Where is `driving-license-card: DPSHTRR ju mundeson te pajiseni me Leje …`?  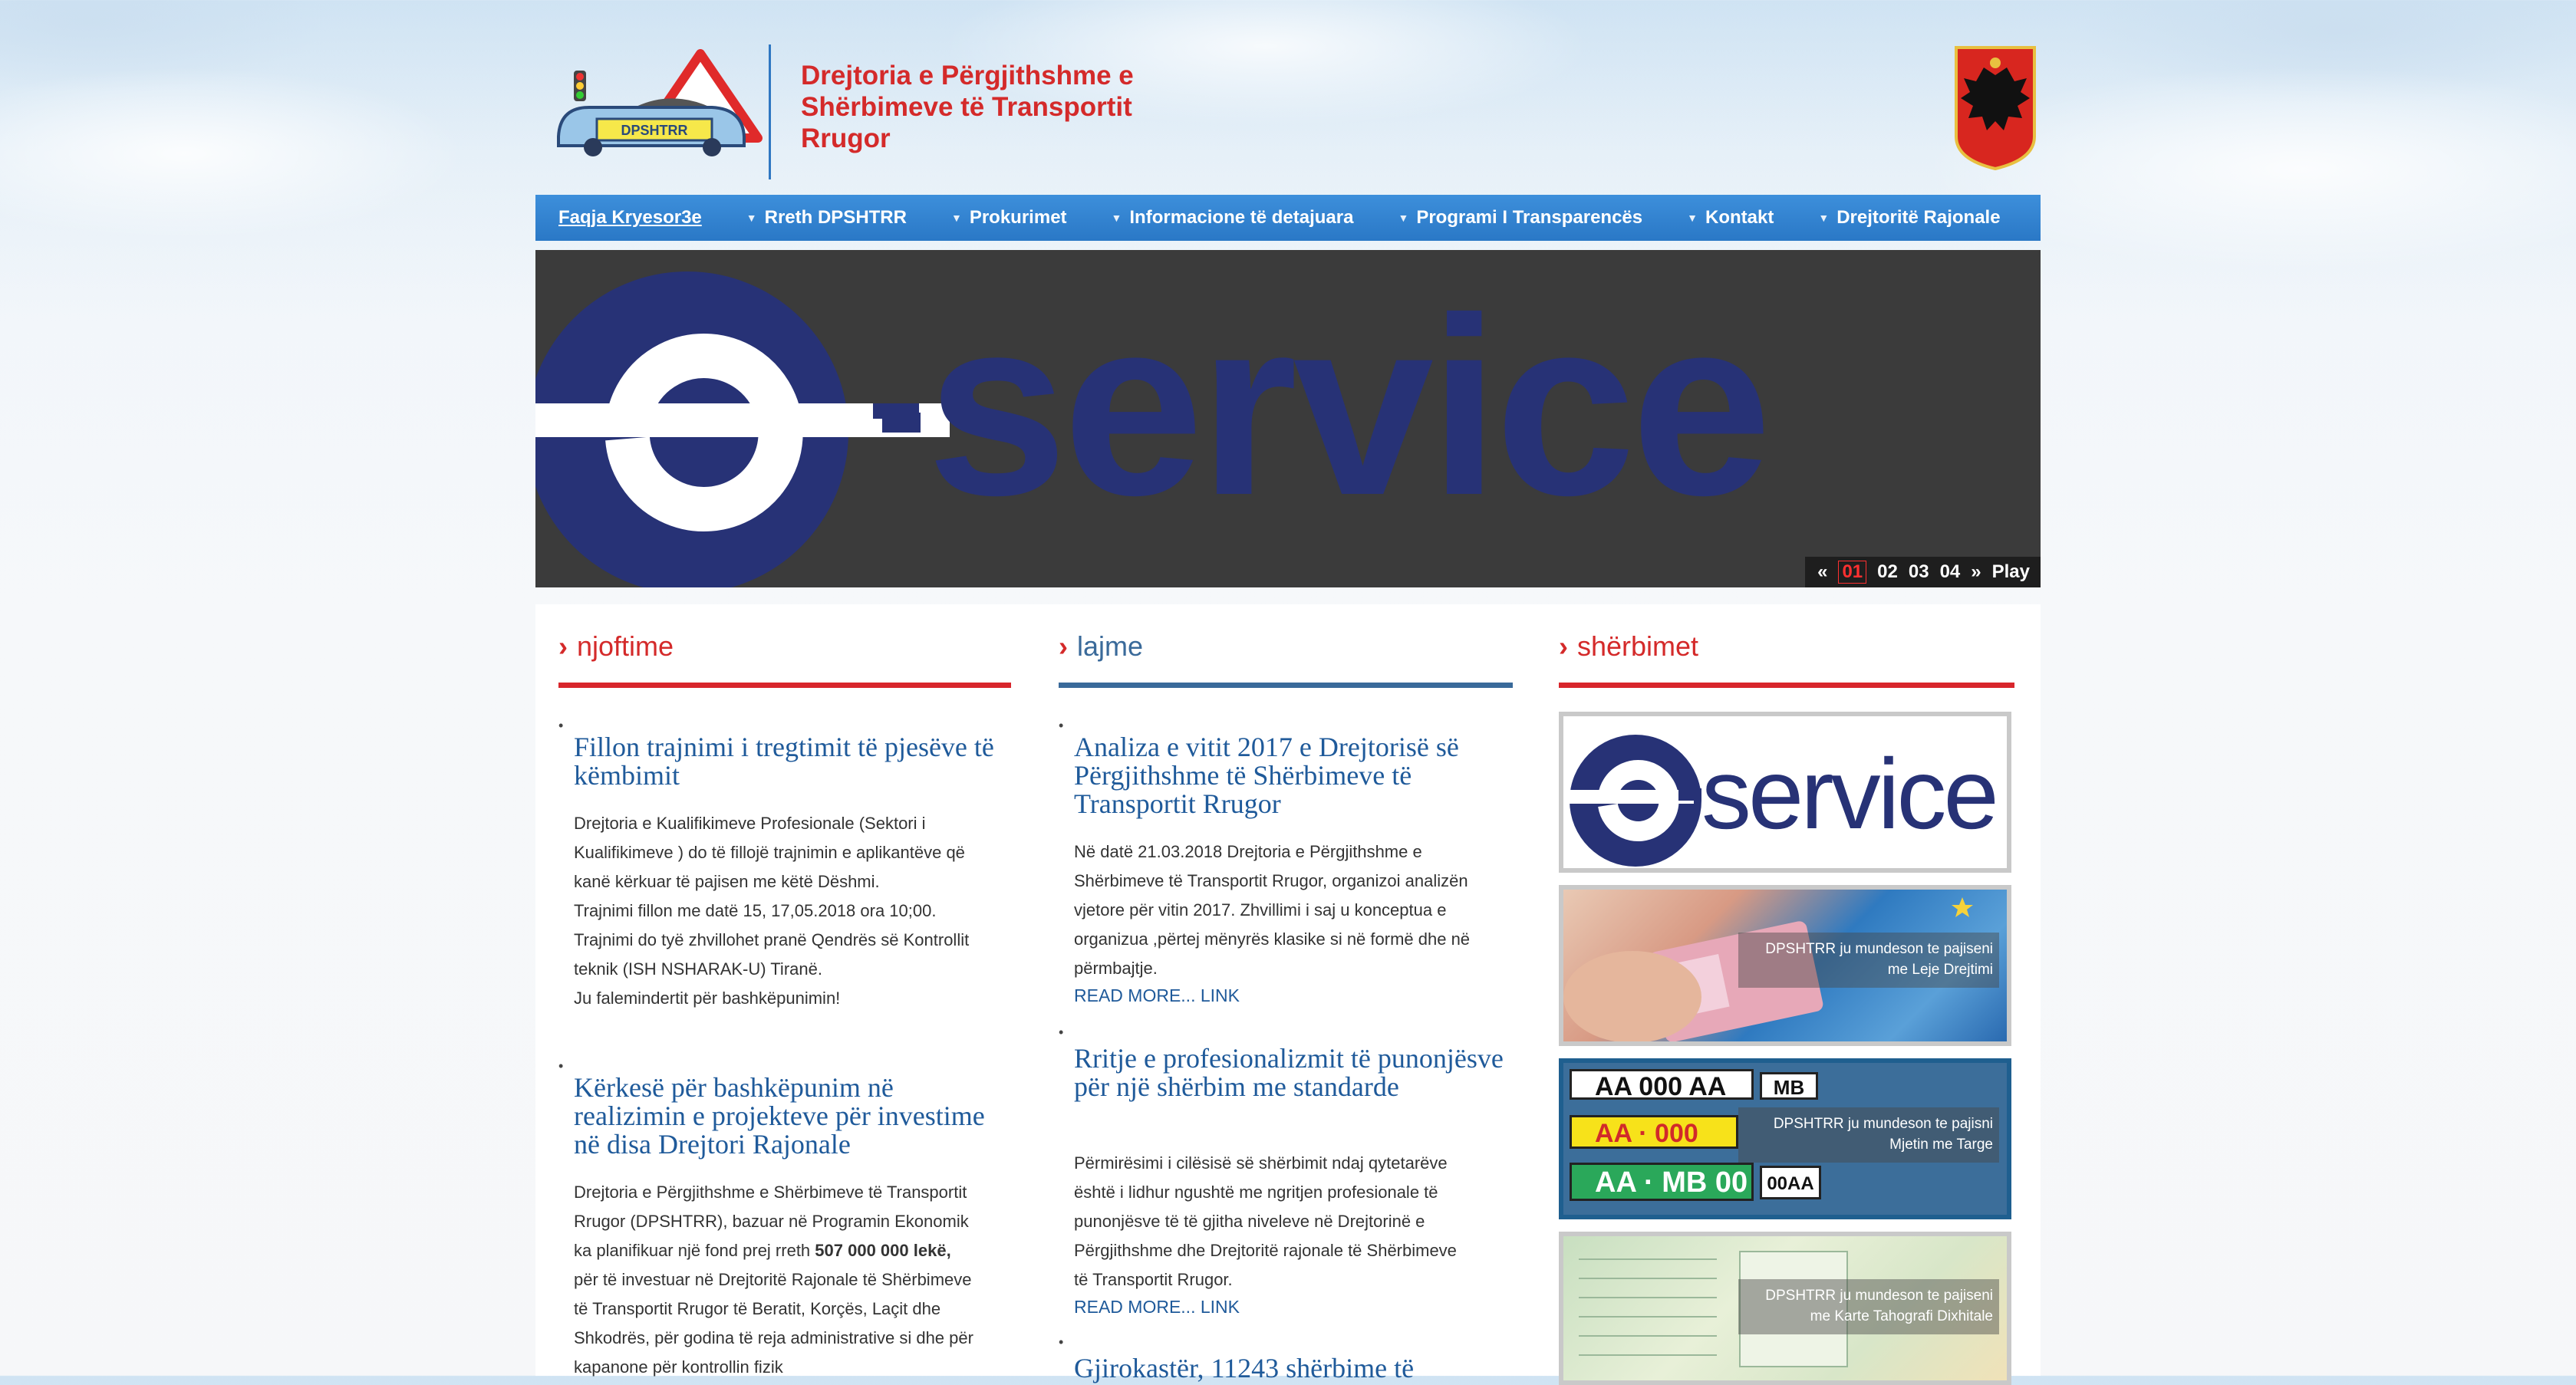 driving-license-card: DPSHTRR ju mundeson te pajiseni me Leje … is located at coordinates (1785, 966).